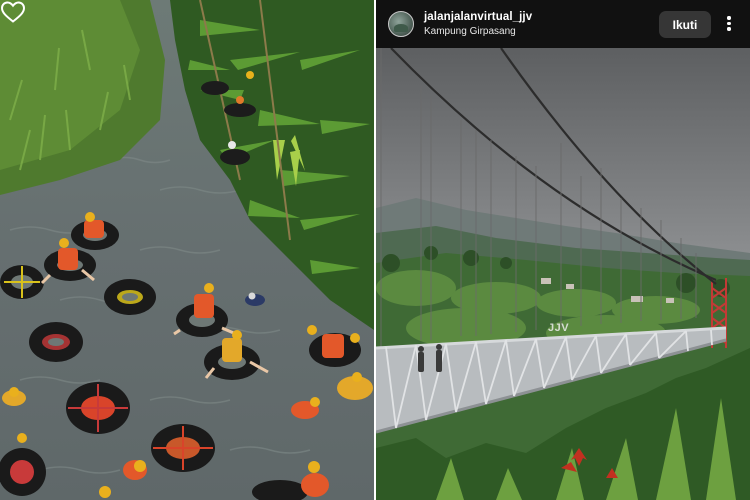 The height and width of the screenshot is (500, 750). What do you see at coordinates (685, 24) in the screenshot?
I see `follow-button: Ikuti` at bounding box center [685, 24].